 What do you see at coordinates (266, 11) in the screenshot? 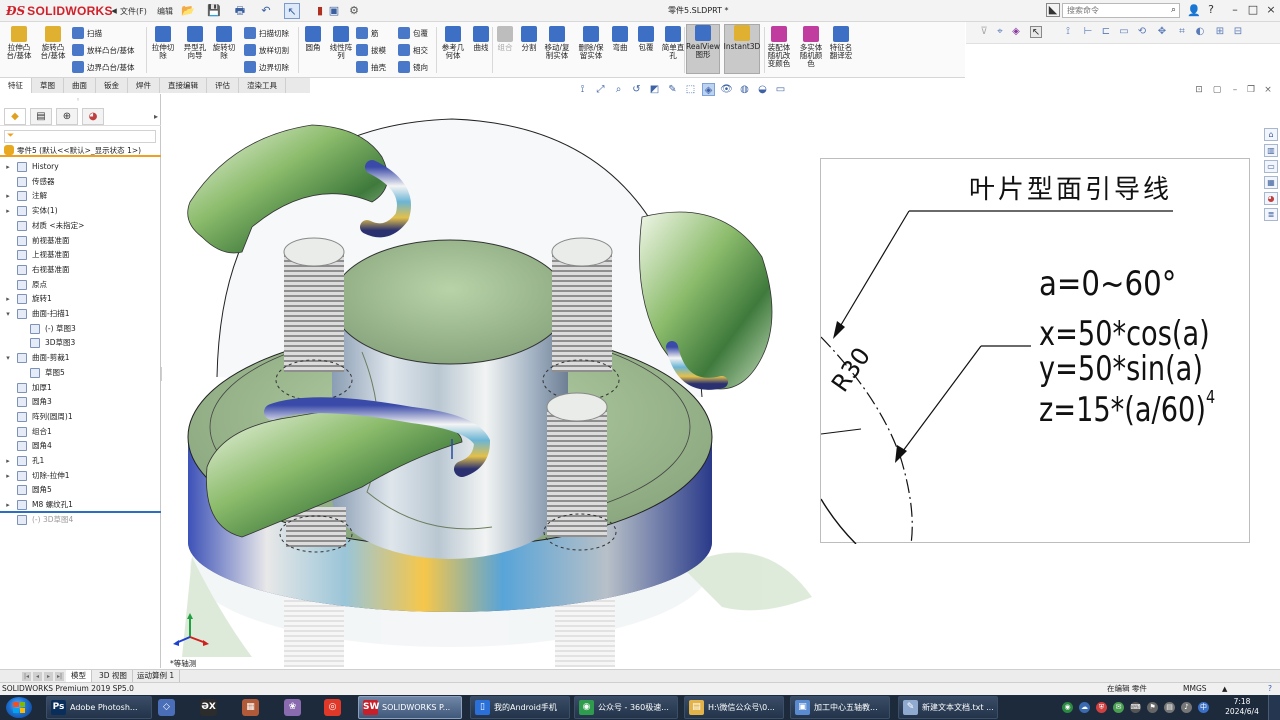
I see `undo-icon: ↶` at bounding box center [266, 11].